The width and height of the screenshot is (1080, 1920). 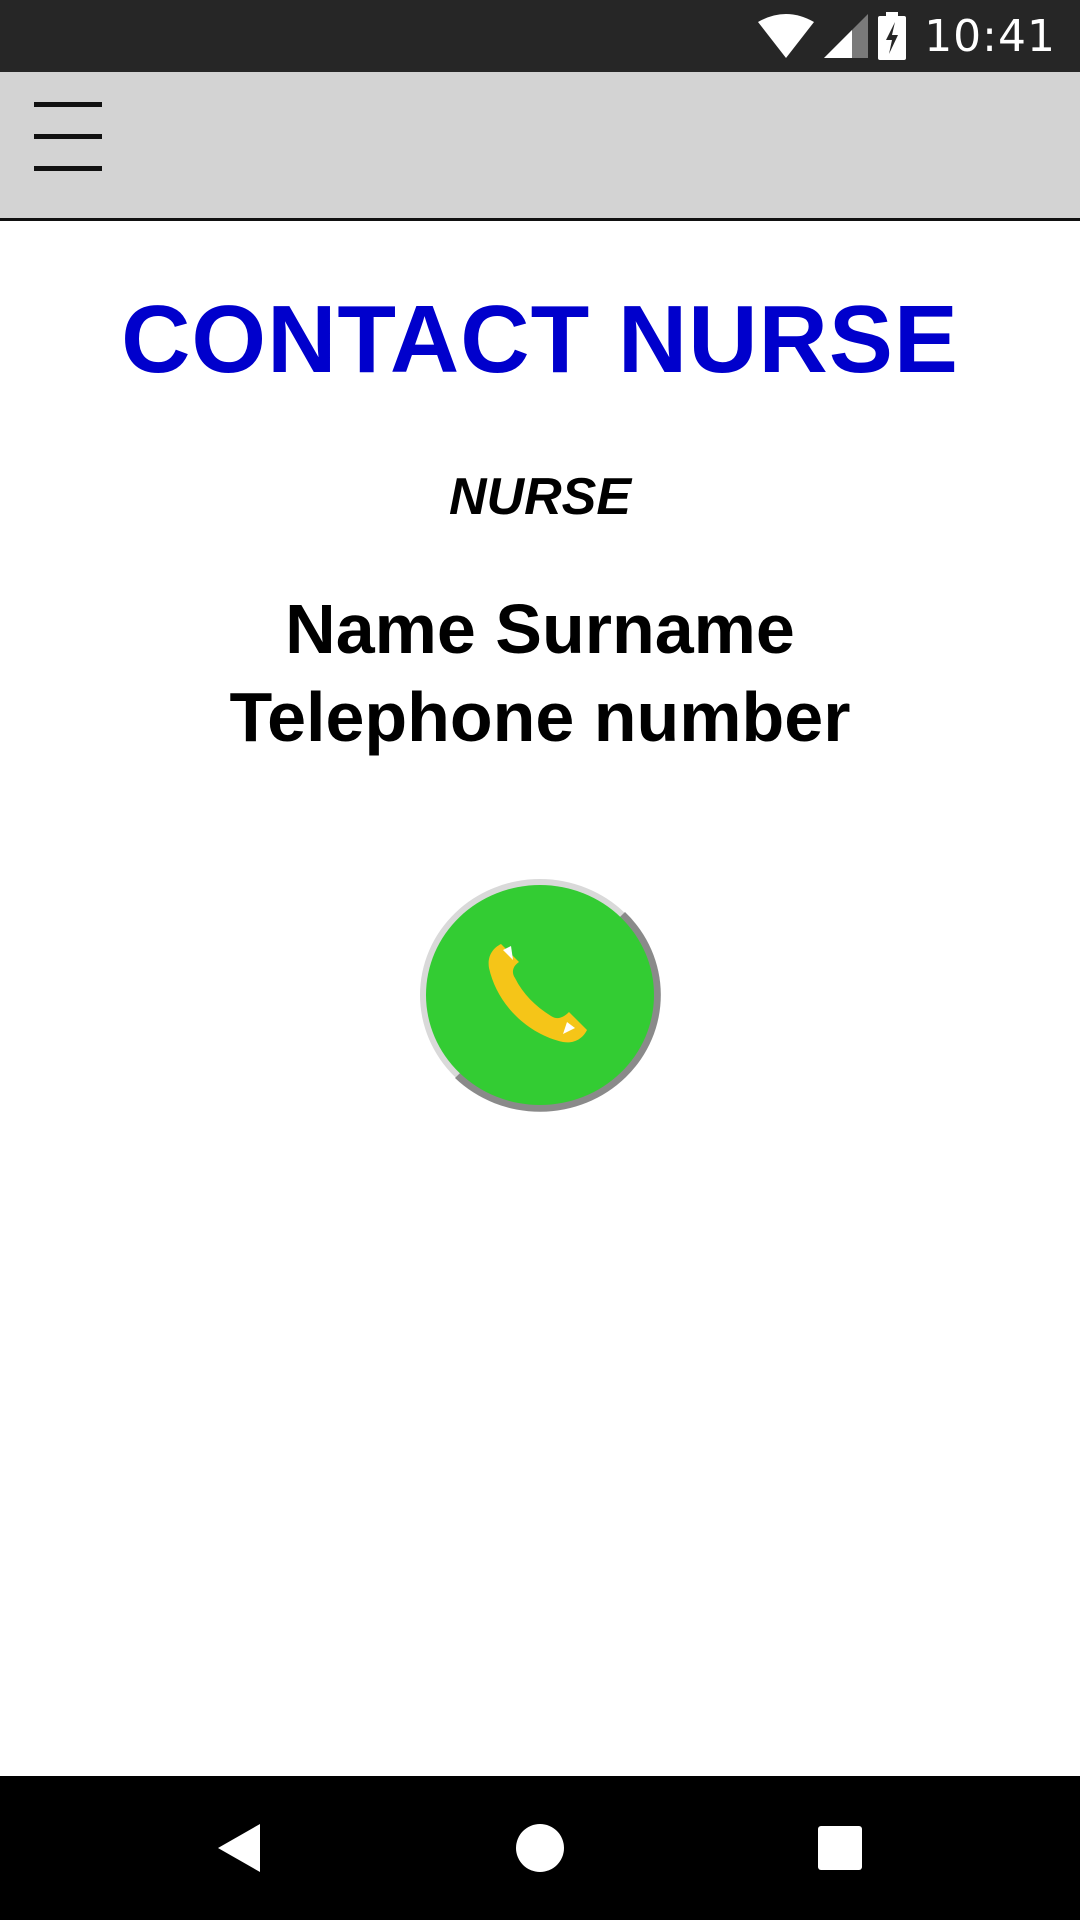 I want to click on wifi-icon, so click(x=786, y=36).